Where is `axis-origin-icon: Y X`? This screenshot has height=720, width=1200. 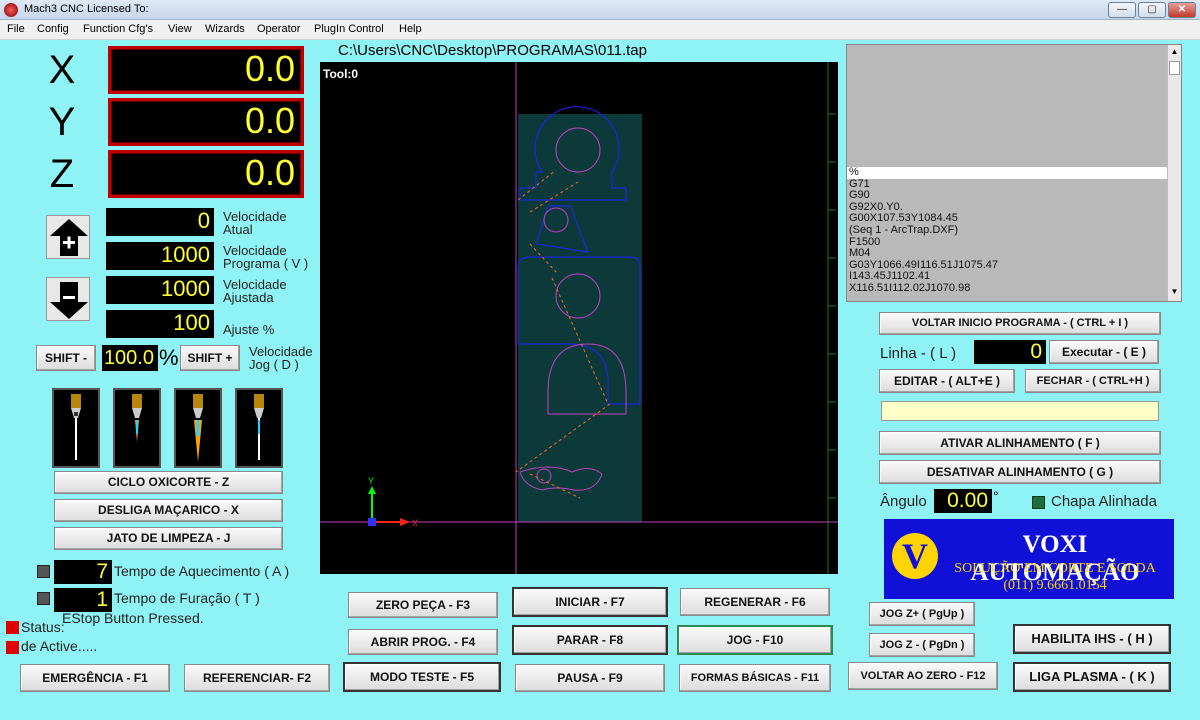
axis-origin-icon: Y X is located at coordinates (393, 502).